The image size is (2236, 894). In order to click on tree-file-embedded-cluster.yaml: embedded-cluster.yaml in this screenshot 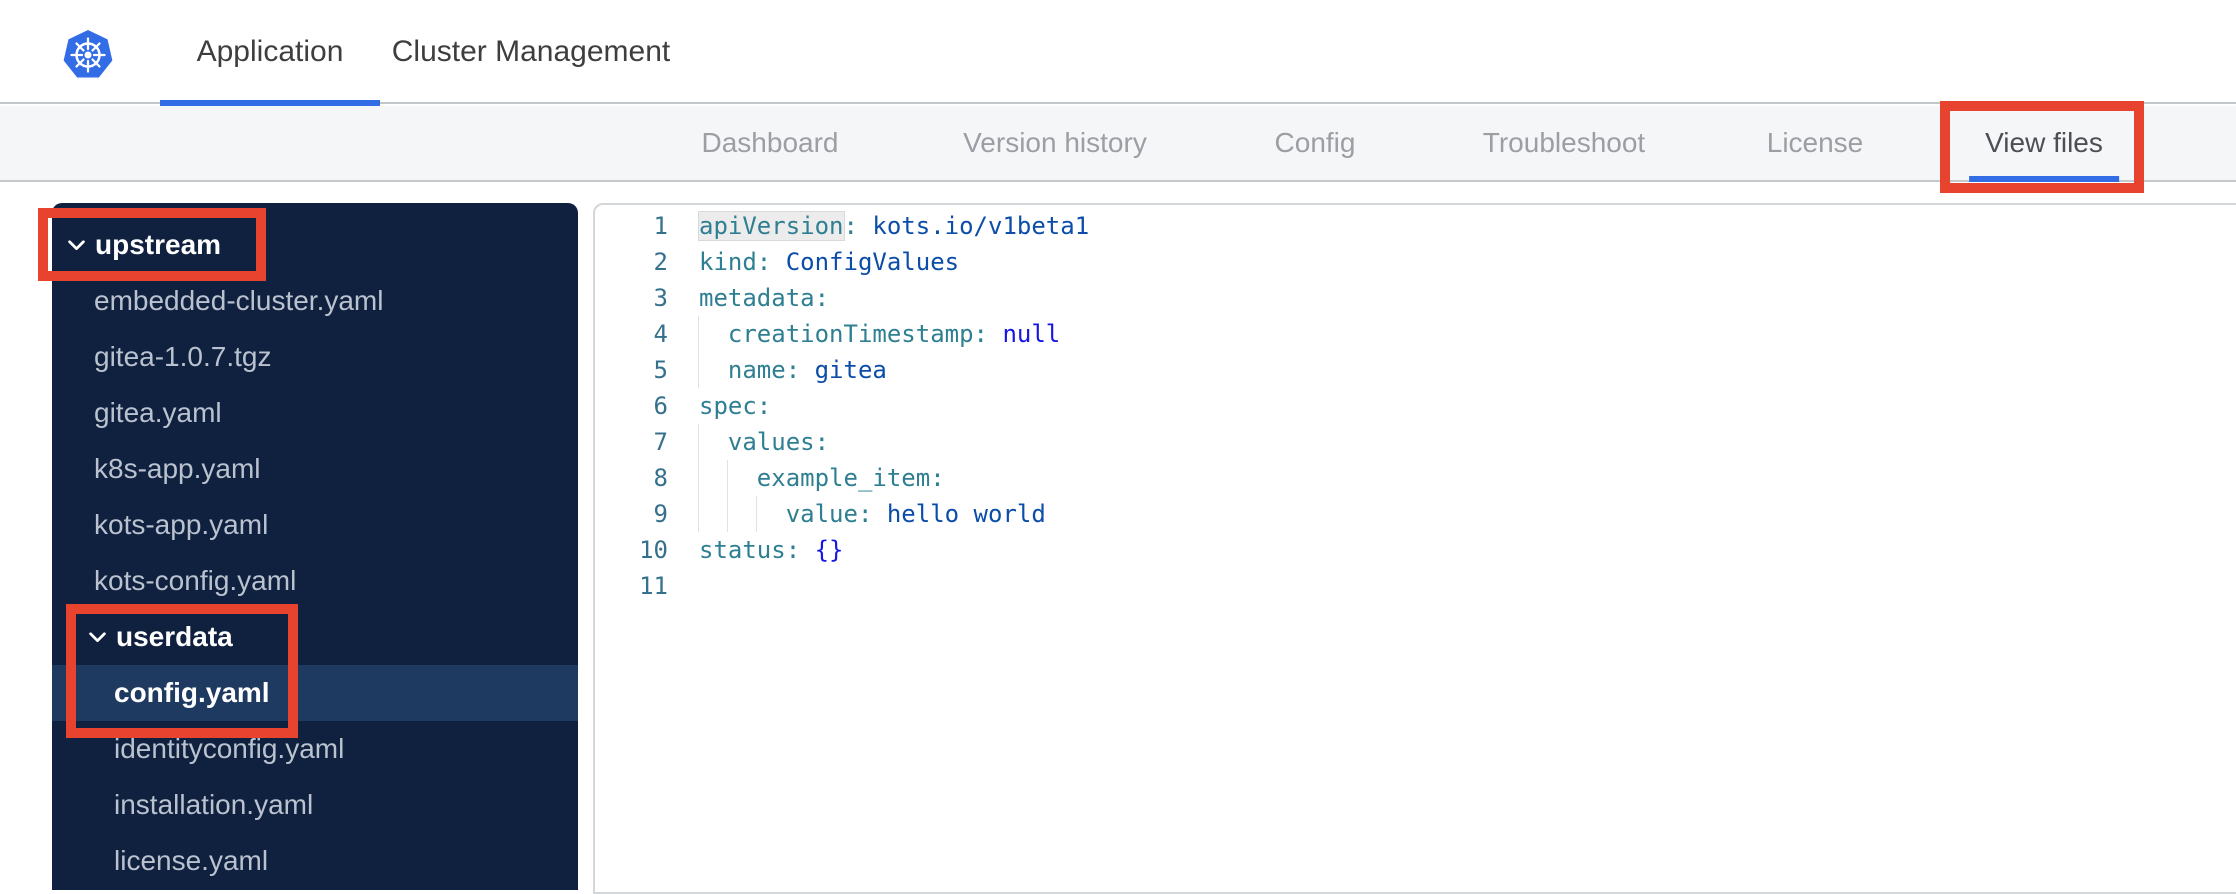, I will do `click(315, 301)`.